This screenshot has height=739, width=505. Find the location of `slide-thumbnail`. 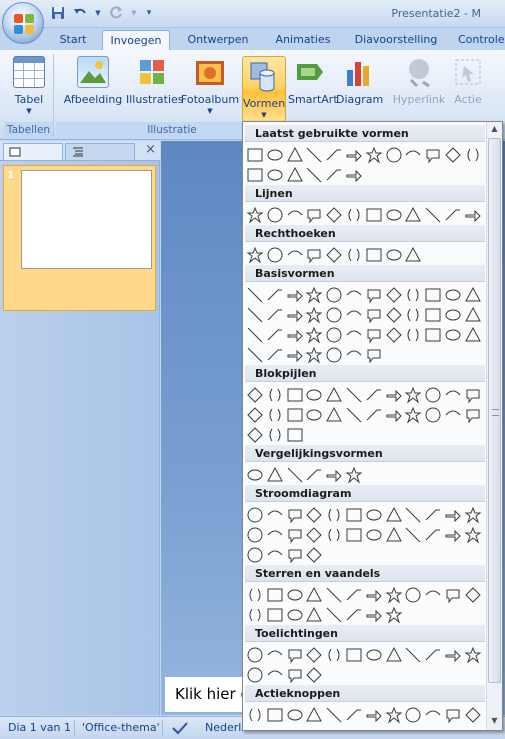

slide-thumbnail is located at coordinates (86, 219).